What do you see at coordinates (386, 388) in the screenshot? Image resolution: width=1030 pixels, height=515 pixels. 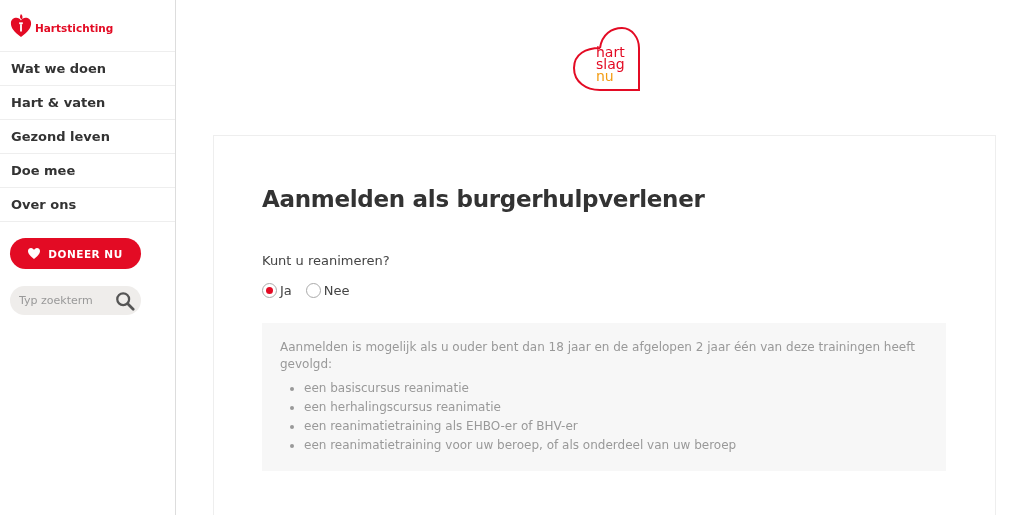 I see `list-item: een basiscursus reanimatie` at bounding box center [386, 388].